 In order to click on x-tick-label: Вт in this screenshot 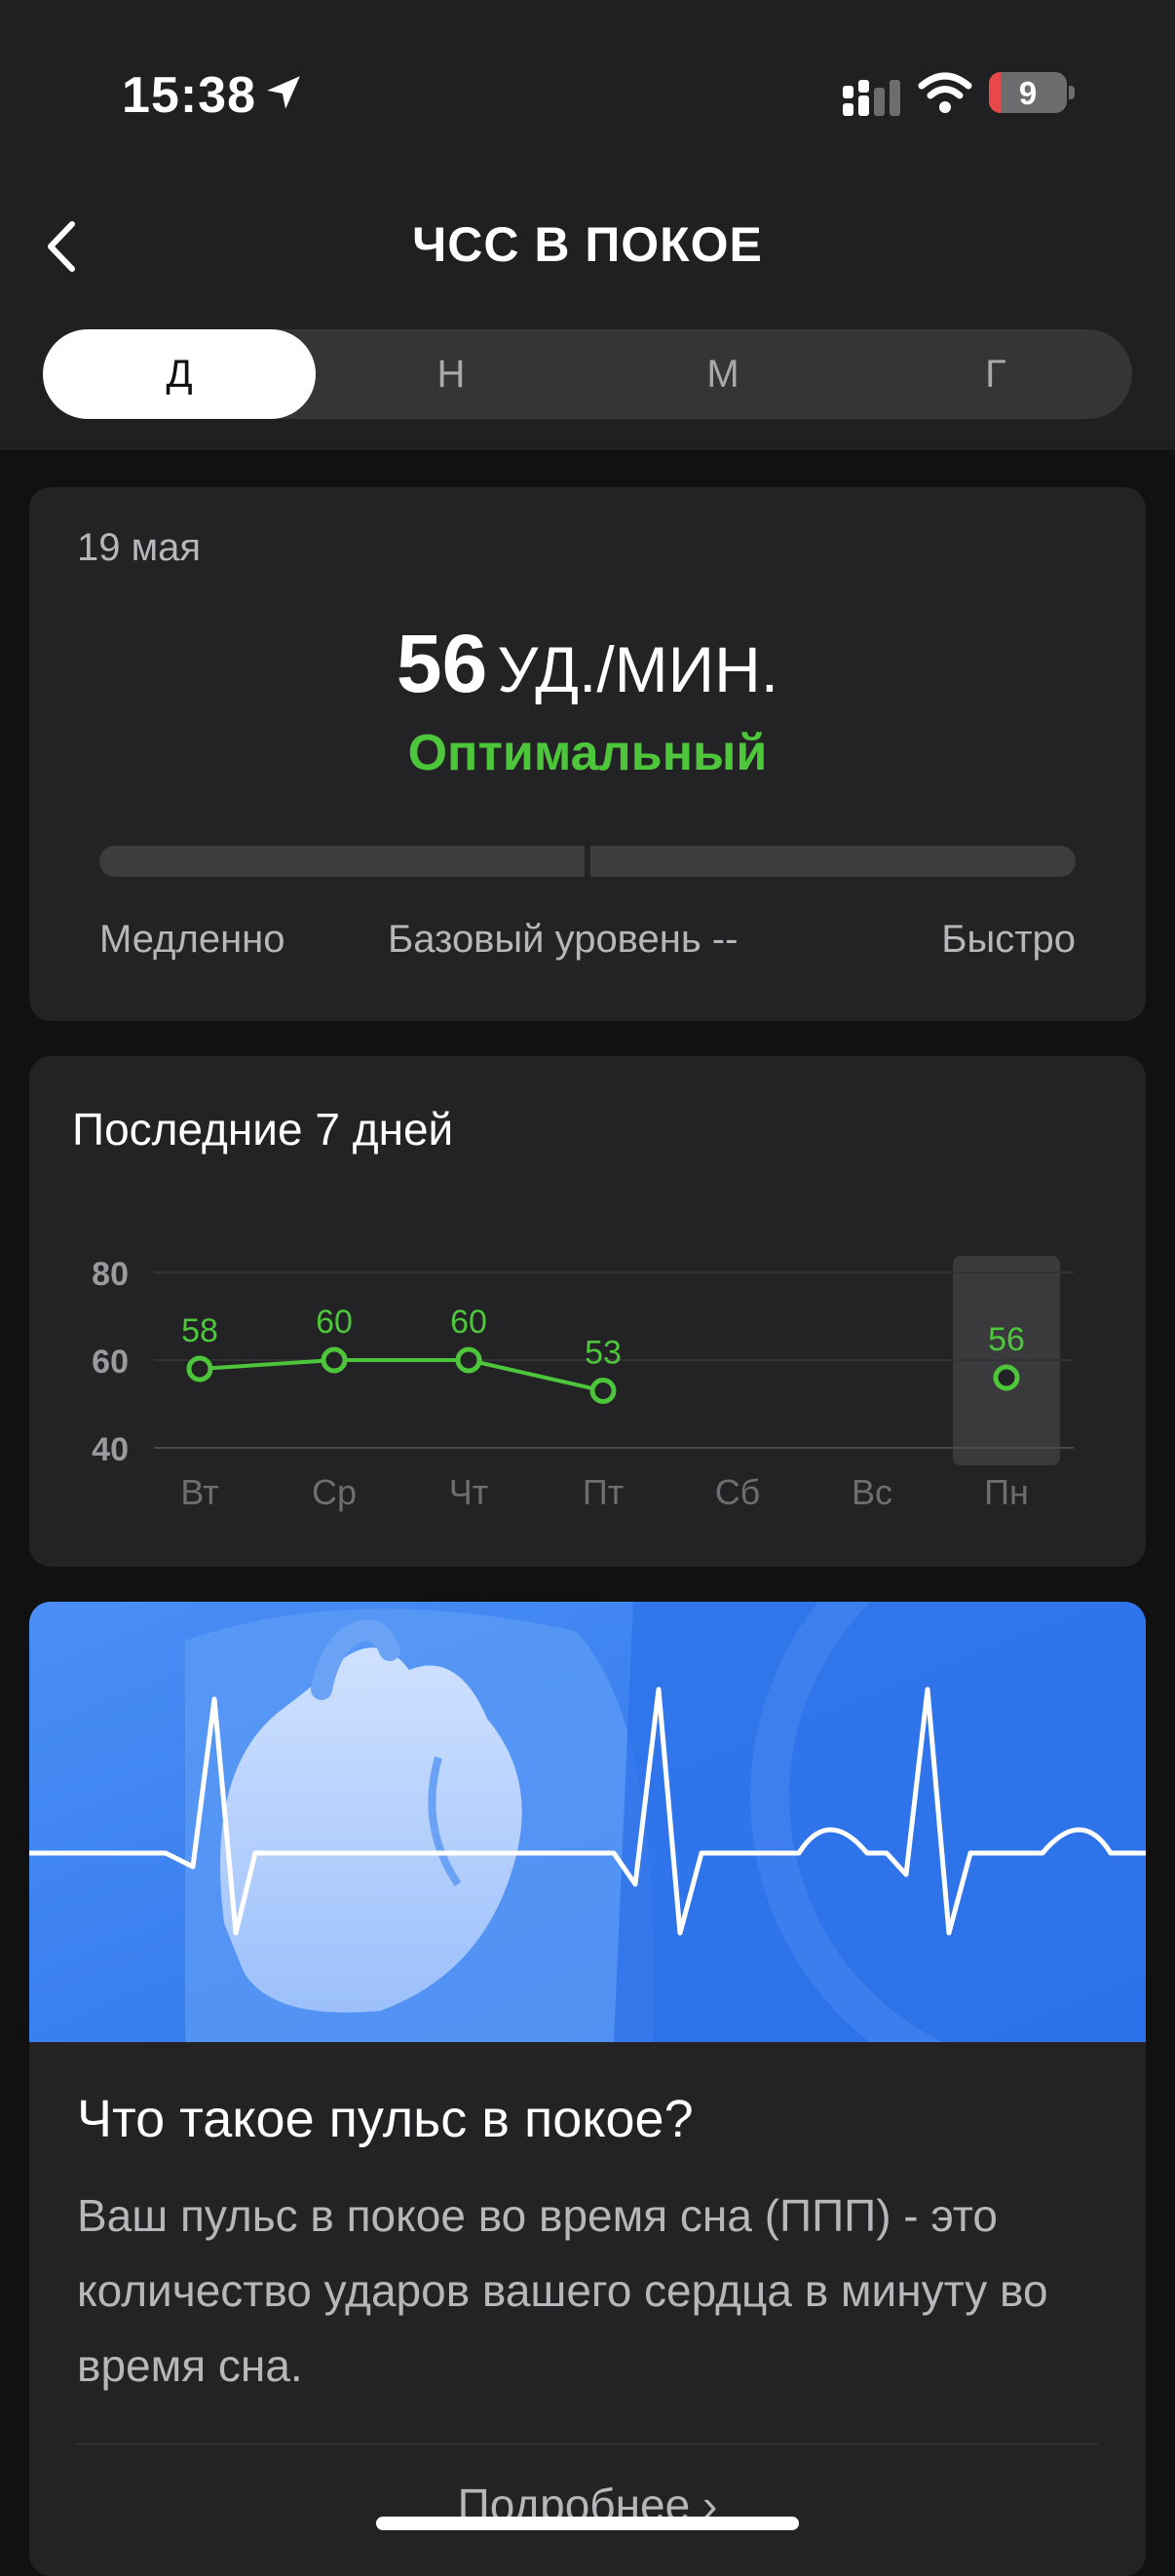, I will do `click(199, 1492)`.